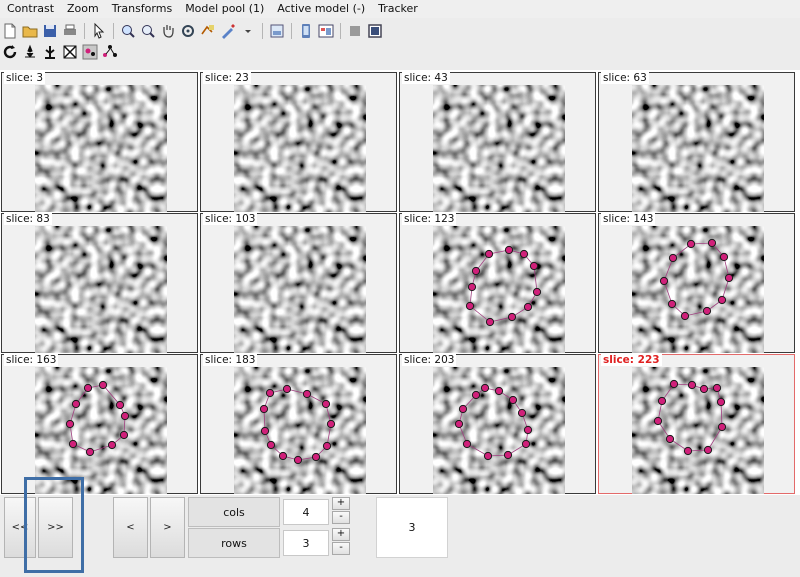  I want to click on points-cycle-icon, so click(110, 52).